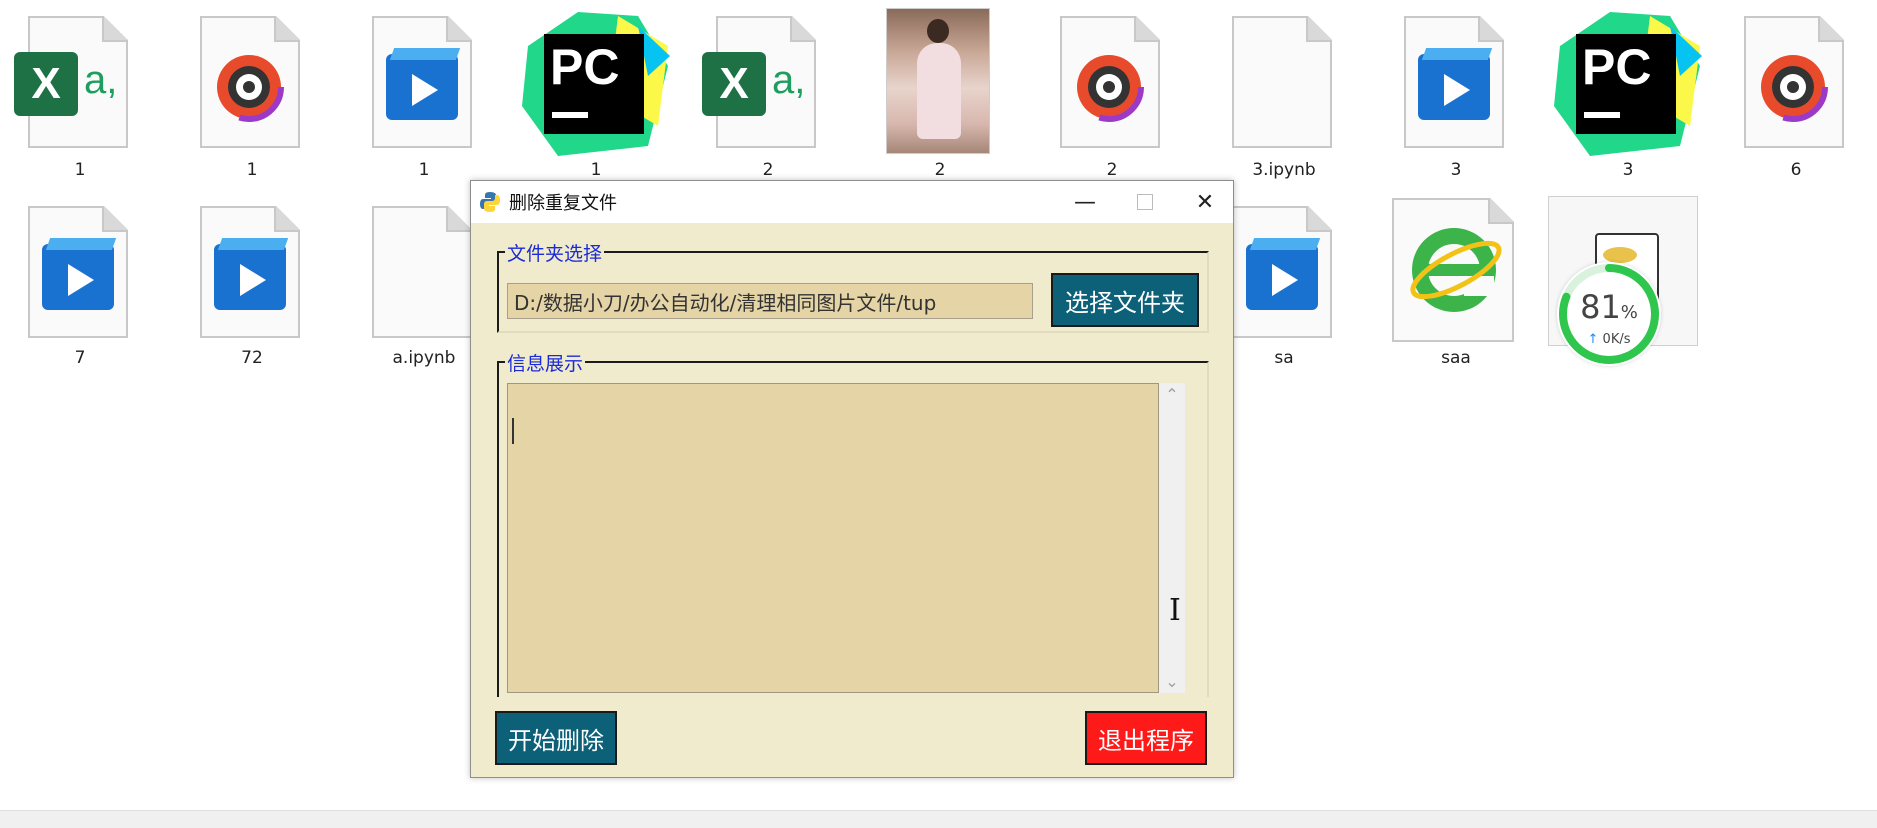 The width and height of the screenshot is (1877, 828). What do you see at coordinates (252, 358) in the screenshot?
I see `file-label: 72` at bounding box center [252, 358].